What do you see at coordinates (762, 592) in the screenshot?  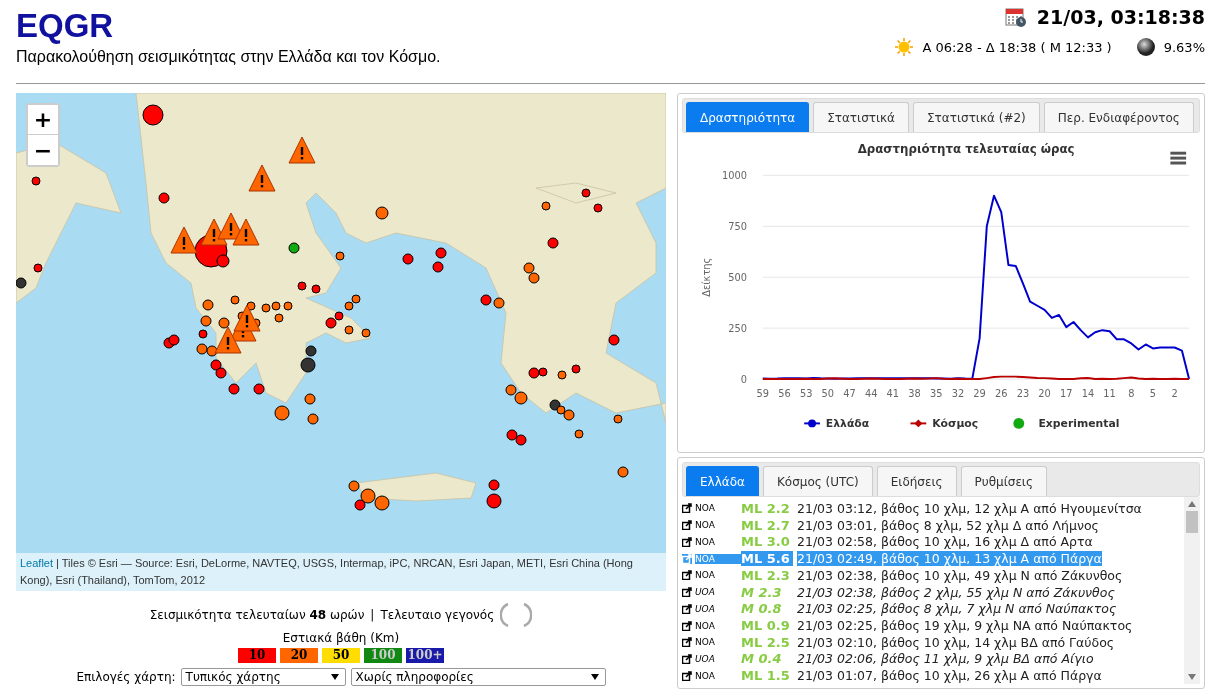 I see `event-magnitude: M 2.3` at bounding box center [762, 592].